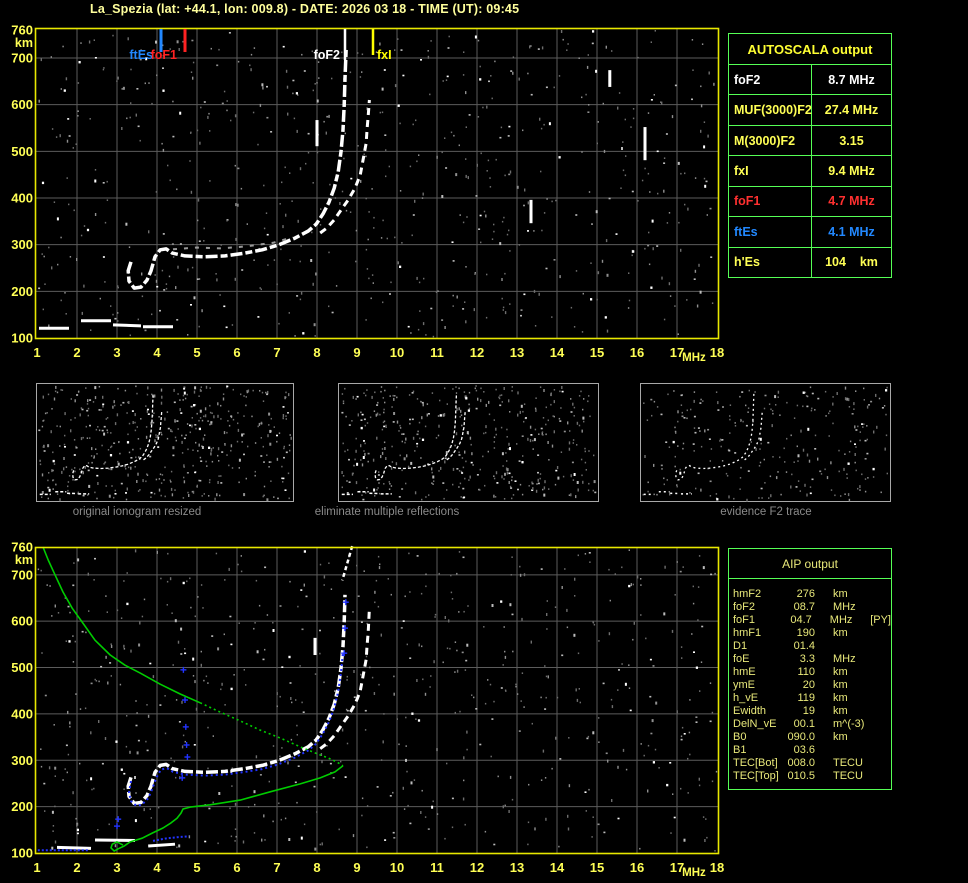 The width and height of the screenshot is (968, 883). Describe the element at coordinates (849, 724) in the screenshot. I see `aip-unit: m^(-3)` at that location.